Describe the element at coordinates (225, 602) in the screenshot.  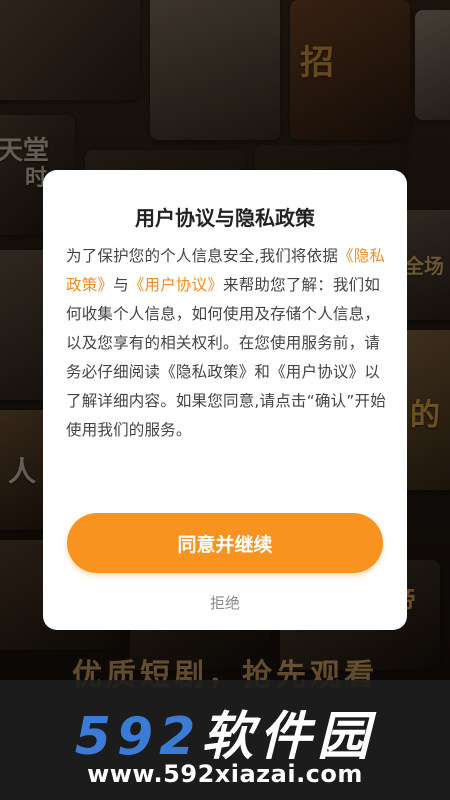
I see `reject-button: 拒绝` at that location.